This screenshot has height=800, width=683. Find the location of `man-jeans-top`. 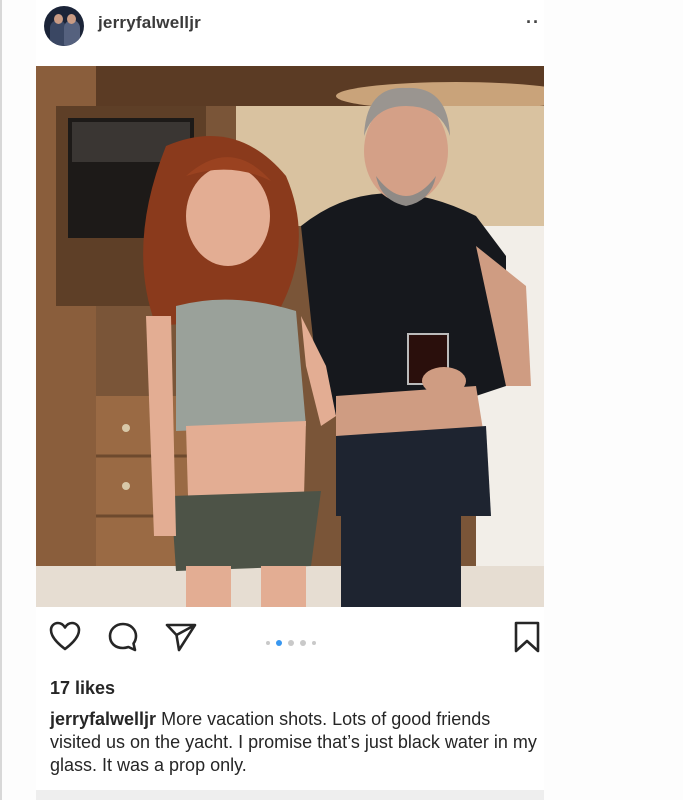

man-jeans-top is located at coordinates (413, 471).